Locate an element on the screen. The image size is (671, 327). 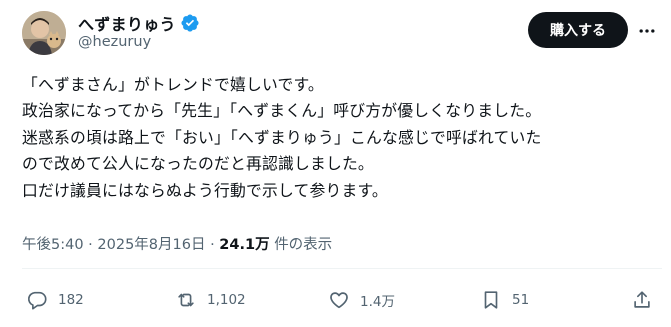
post-text-line: ので改めて公人になったのだと再認識しました。 is located at coordinates (198, 164).